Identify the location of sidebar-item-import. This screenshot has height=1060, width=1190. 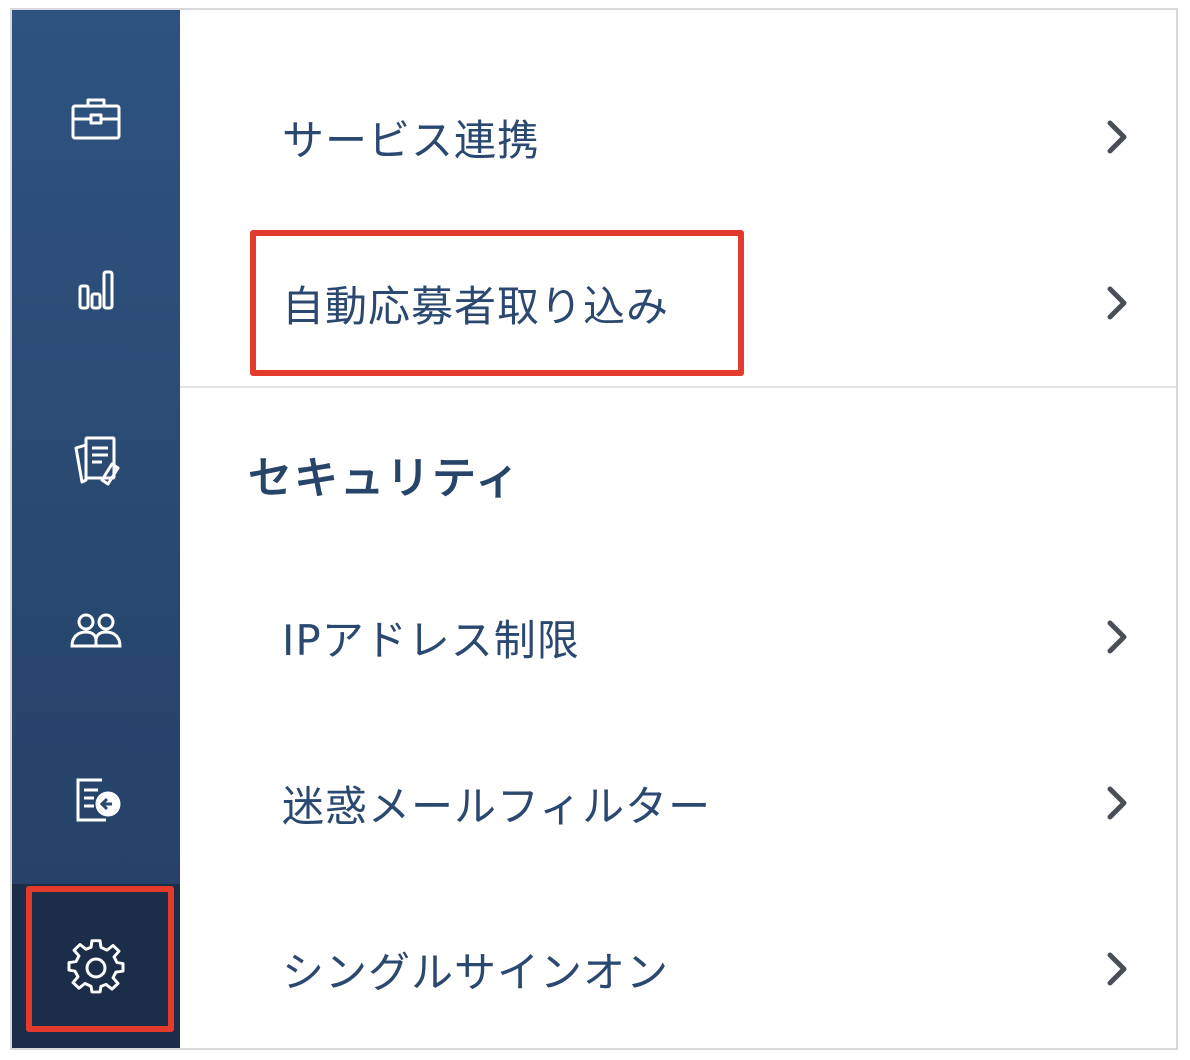
(96, 800).